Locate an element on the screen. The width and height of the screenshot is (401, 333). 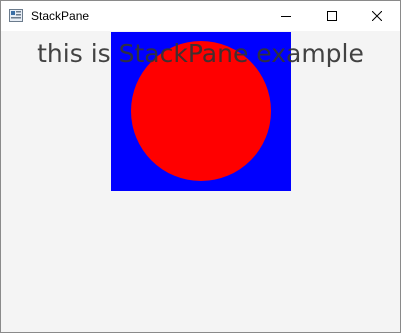
window-title: StackPane is located at coordinates (60, 16).